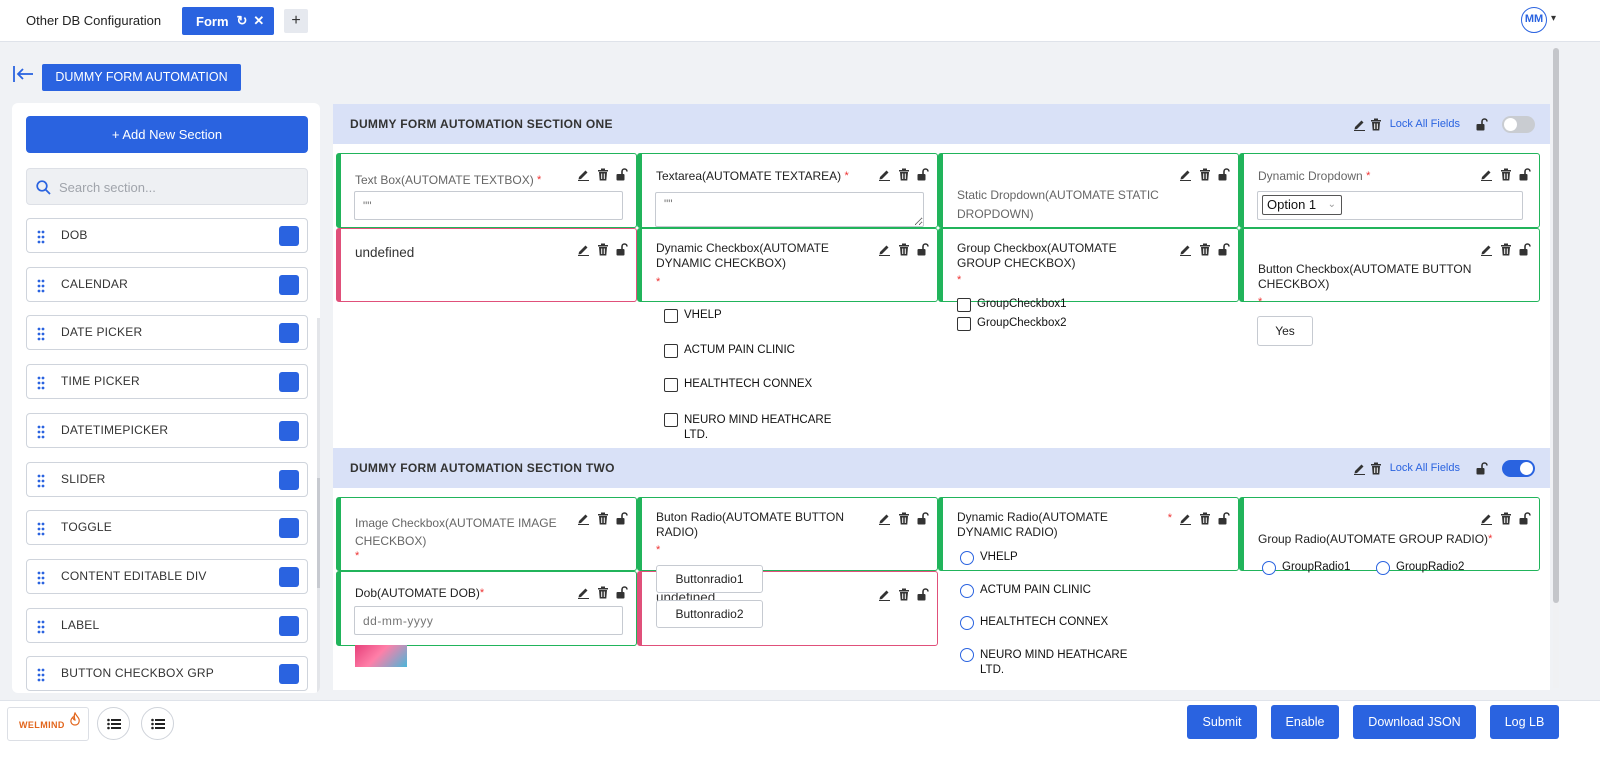 This screenshot has height=761, width=1600. I want to click on section-list-item: TIME PICKER, so click(167, 382).